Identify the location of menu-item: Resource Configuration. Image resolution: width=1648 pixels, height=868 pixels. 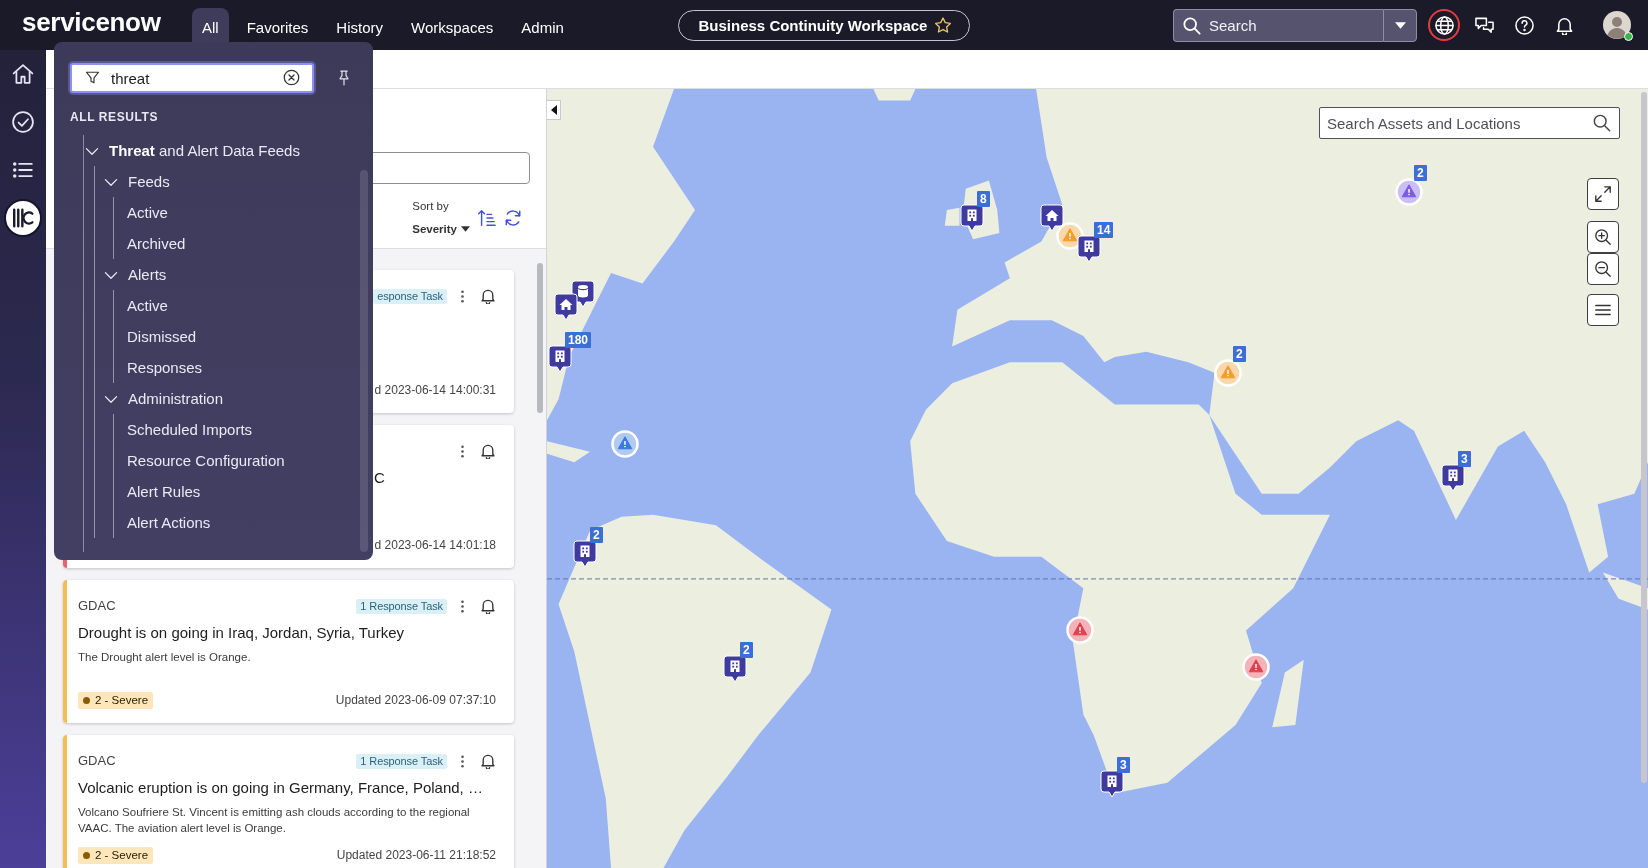
(206, 460).